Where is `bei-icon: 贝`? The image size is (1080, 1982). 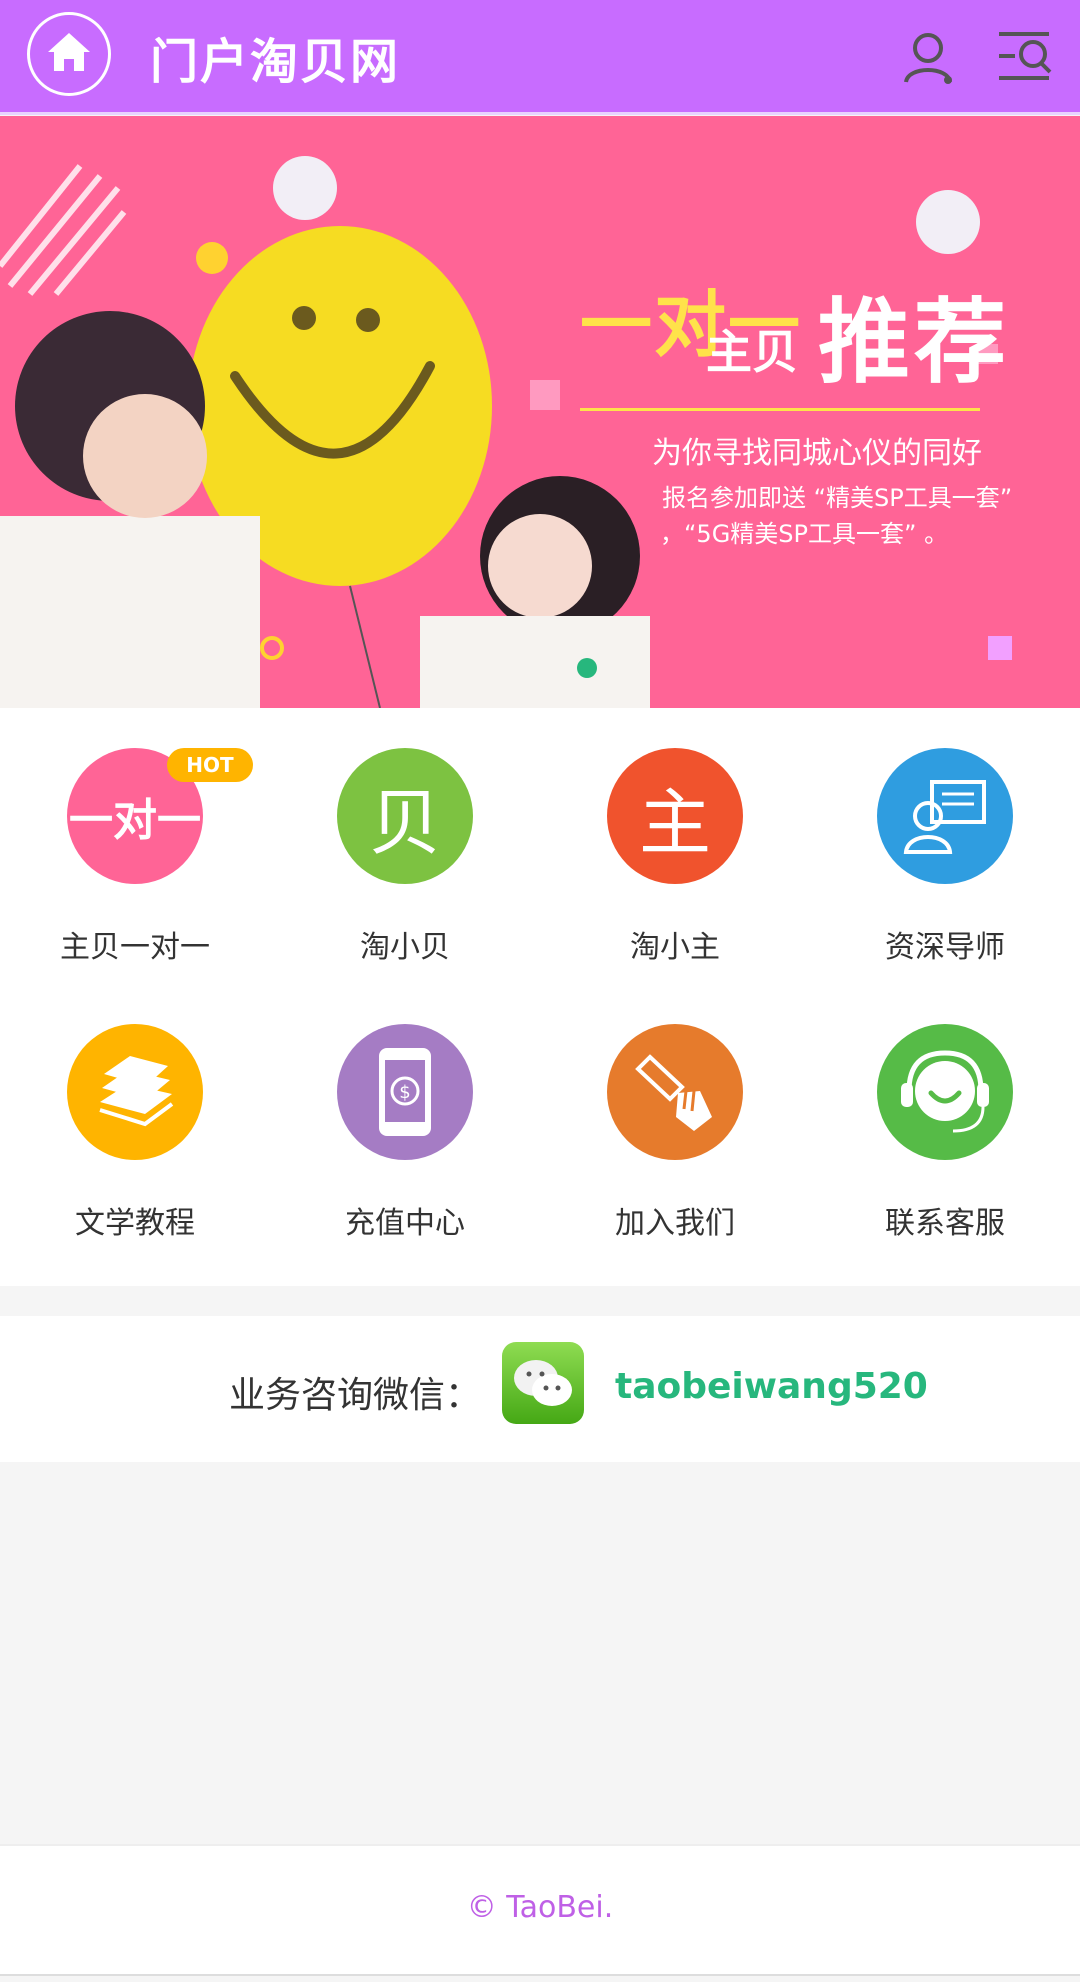 bei-icon: 贝 is located at coordinates (405, 816).